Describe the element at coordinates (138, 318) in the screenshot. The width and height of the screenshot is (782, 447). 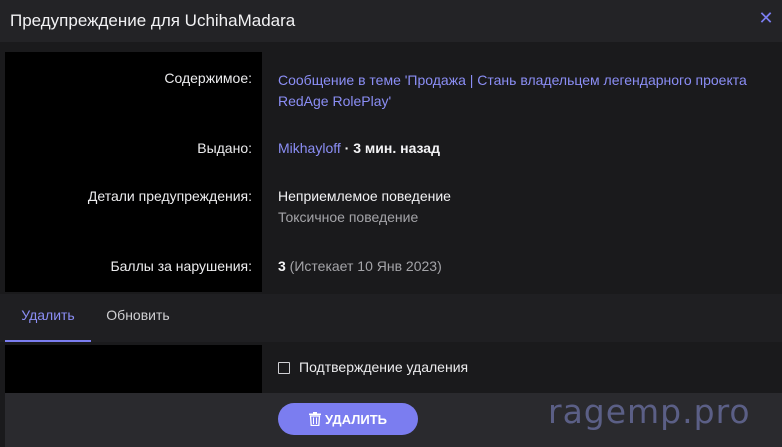
I see `tab-update: Обновить` at that location.